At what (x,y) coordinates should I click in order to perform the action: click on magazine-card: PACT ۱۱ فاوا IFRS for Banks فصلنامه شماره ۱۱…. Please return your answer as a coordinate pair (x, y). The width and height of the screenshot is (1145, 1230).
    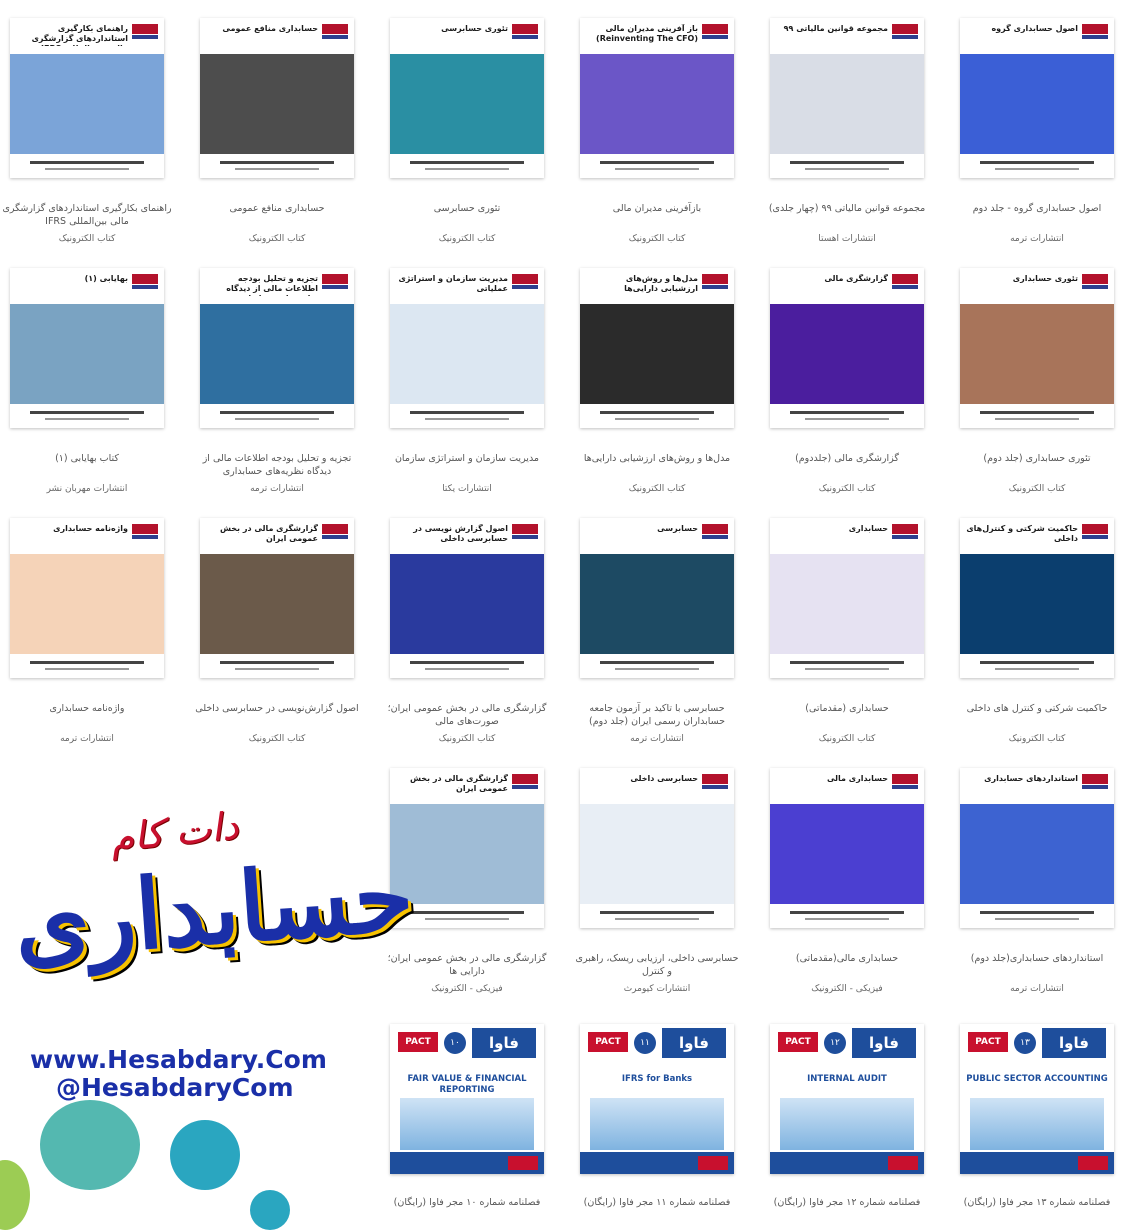
    Looking at the image, I should click on (657, 1124).